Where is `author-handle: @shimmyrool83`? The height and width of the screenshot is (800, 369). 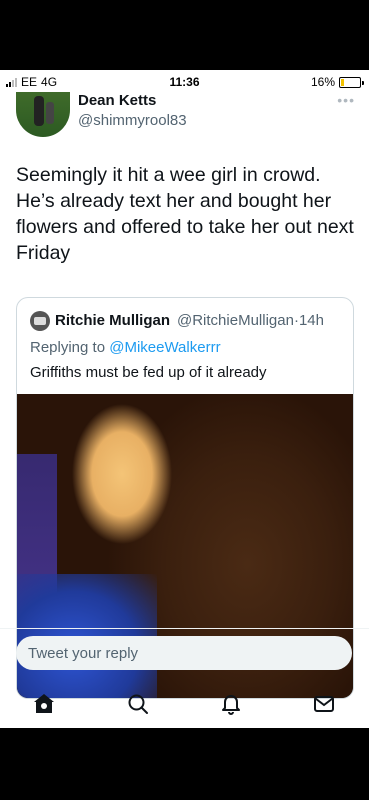 author-handle: @shimmyrool83 is located at coordinates (132, 120).